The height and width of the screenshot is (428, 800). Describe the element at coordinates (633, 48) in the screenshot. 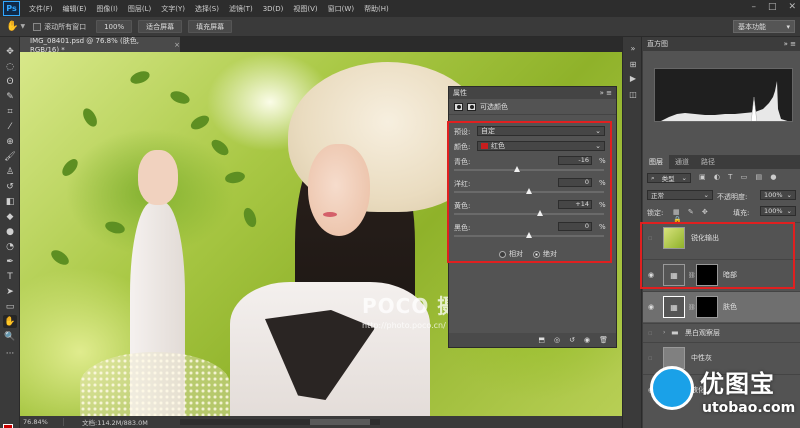

I see `collapse-icon: »` at that location.